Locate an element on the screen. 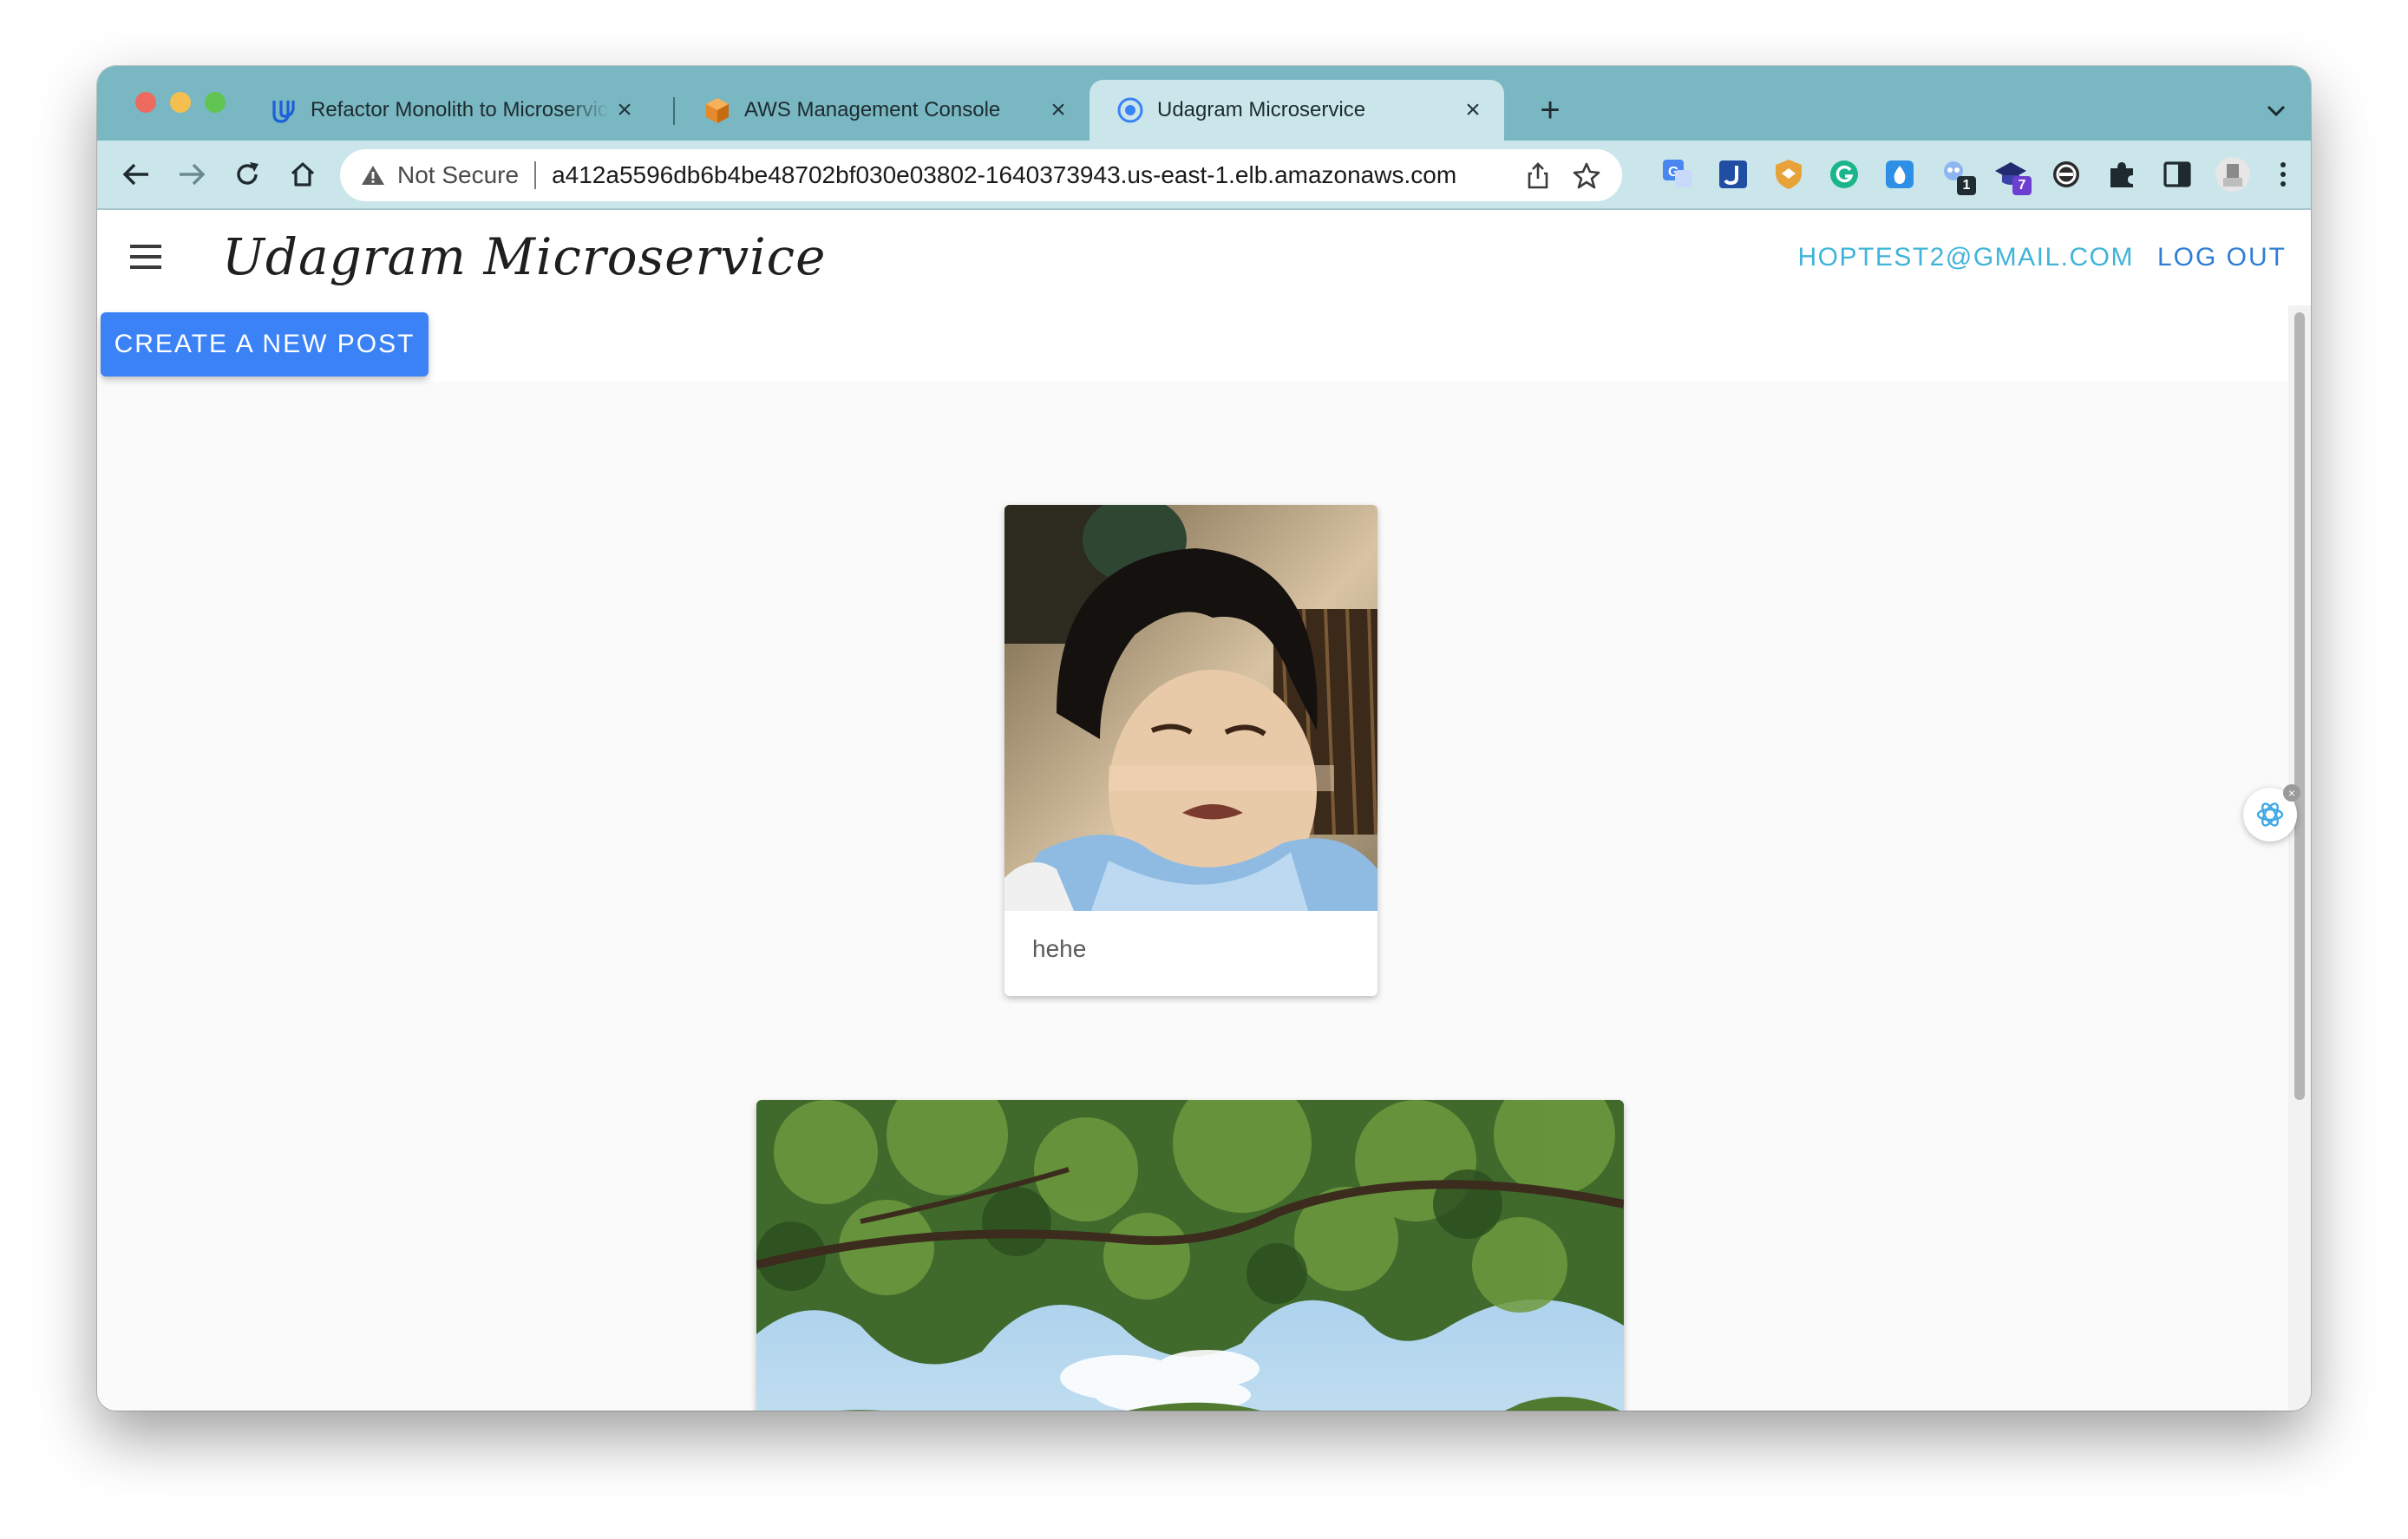  tab-udagram: Udagram Microservice × is located at coordinates (1296, 110).